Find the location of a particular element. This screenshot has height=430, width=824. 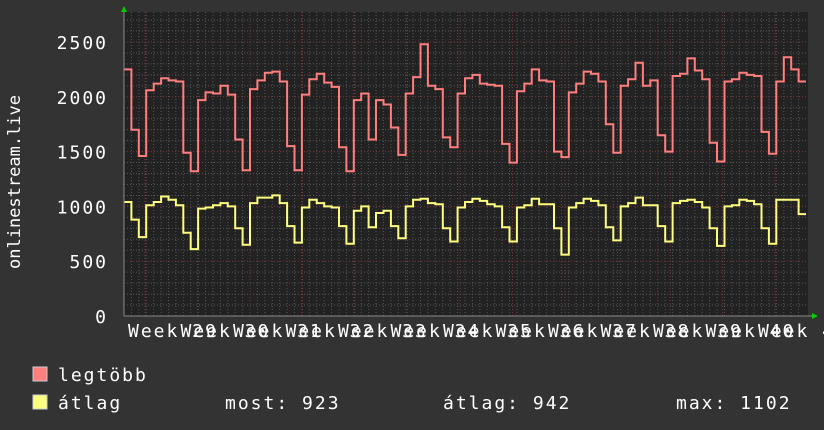

y-tick-label: 2500 is located at coordinates (82, 43).